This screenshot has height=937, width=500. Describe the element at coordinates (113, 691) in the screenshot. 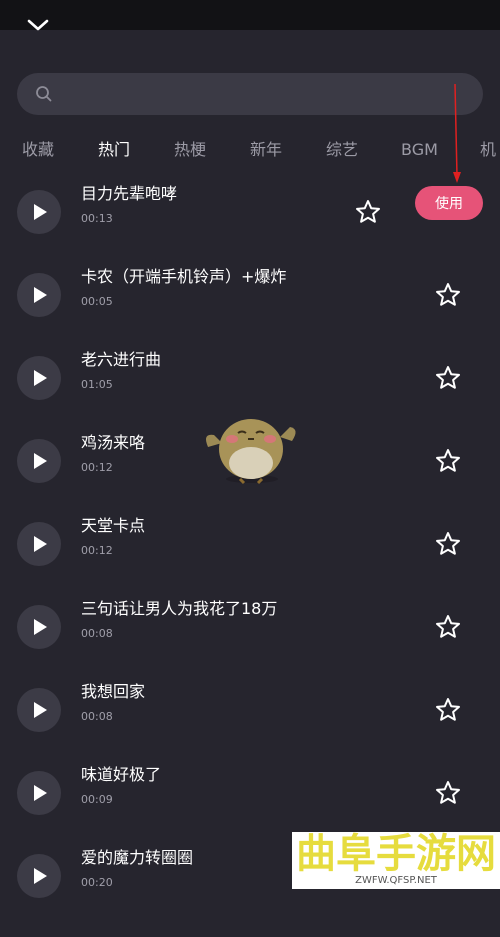

I see `song-title: 我想回家` at that location.